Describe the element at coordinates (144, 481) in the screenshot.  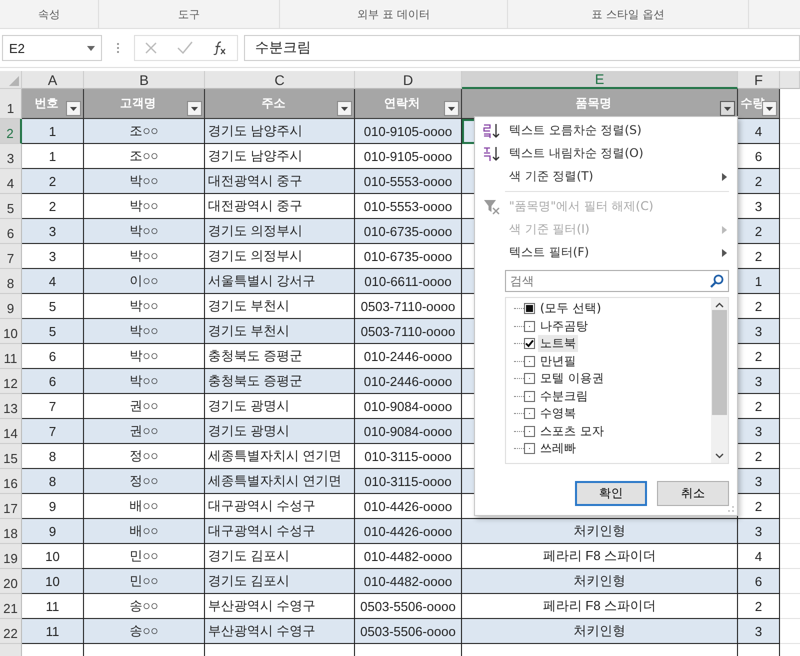
I see `table-cell: 정○○` at that location.